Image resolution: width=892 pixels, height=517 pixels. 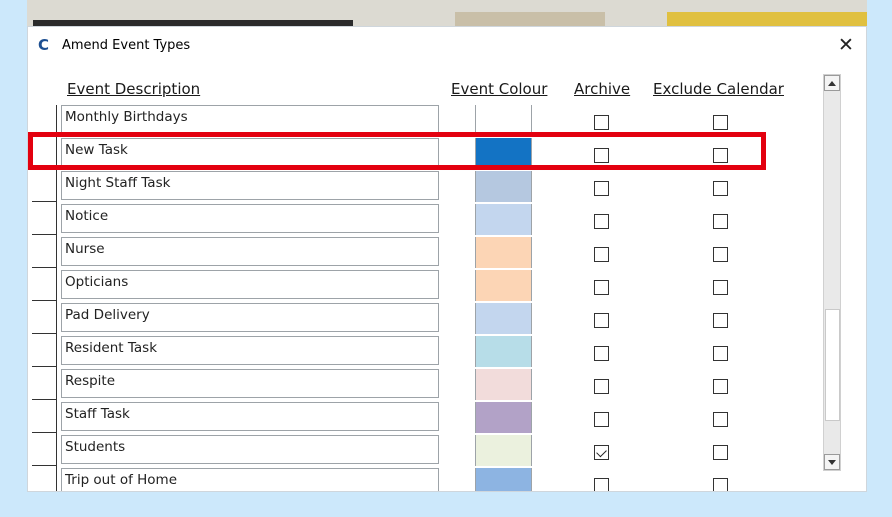 I want to click on close-button: ✕, so click(x=846, y=45).